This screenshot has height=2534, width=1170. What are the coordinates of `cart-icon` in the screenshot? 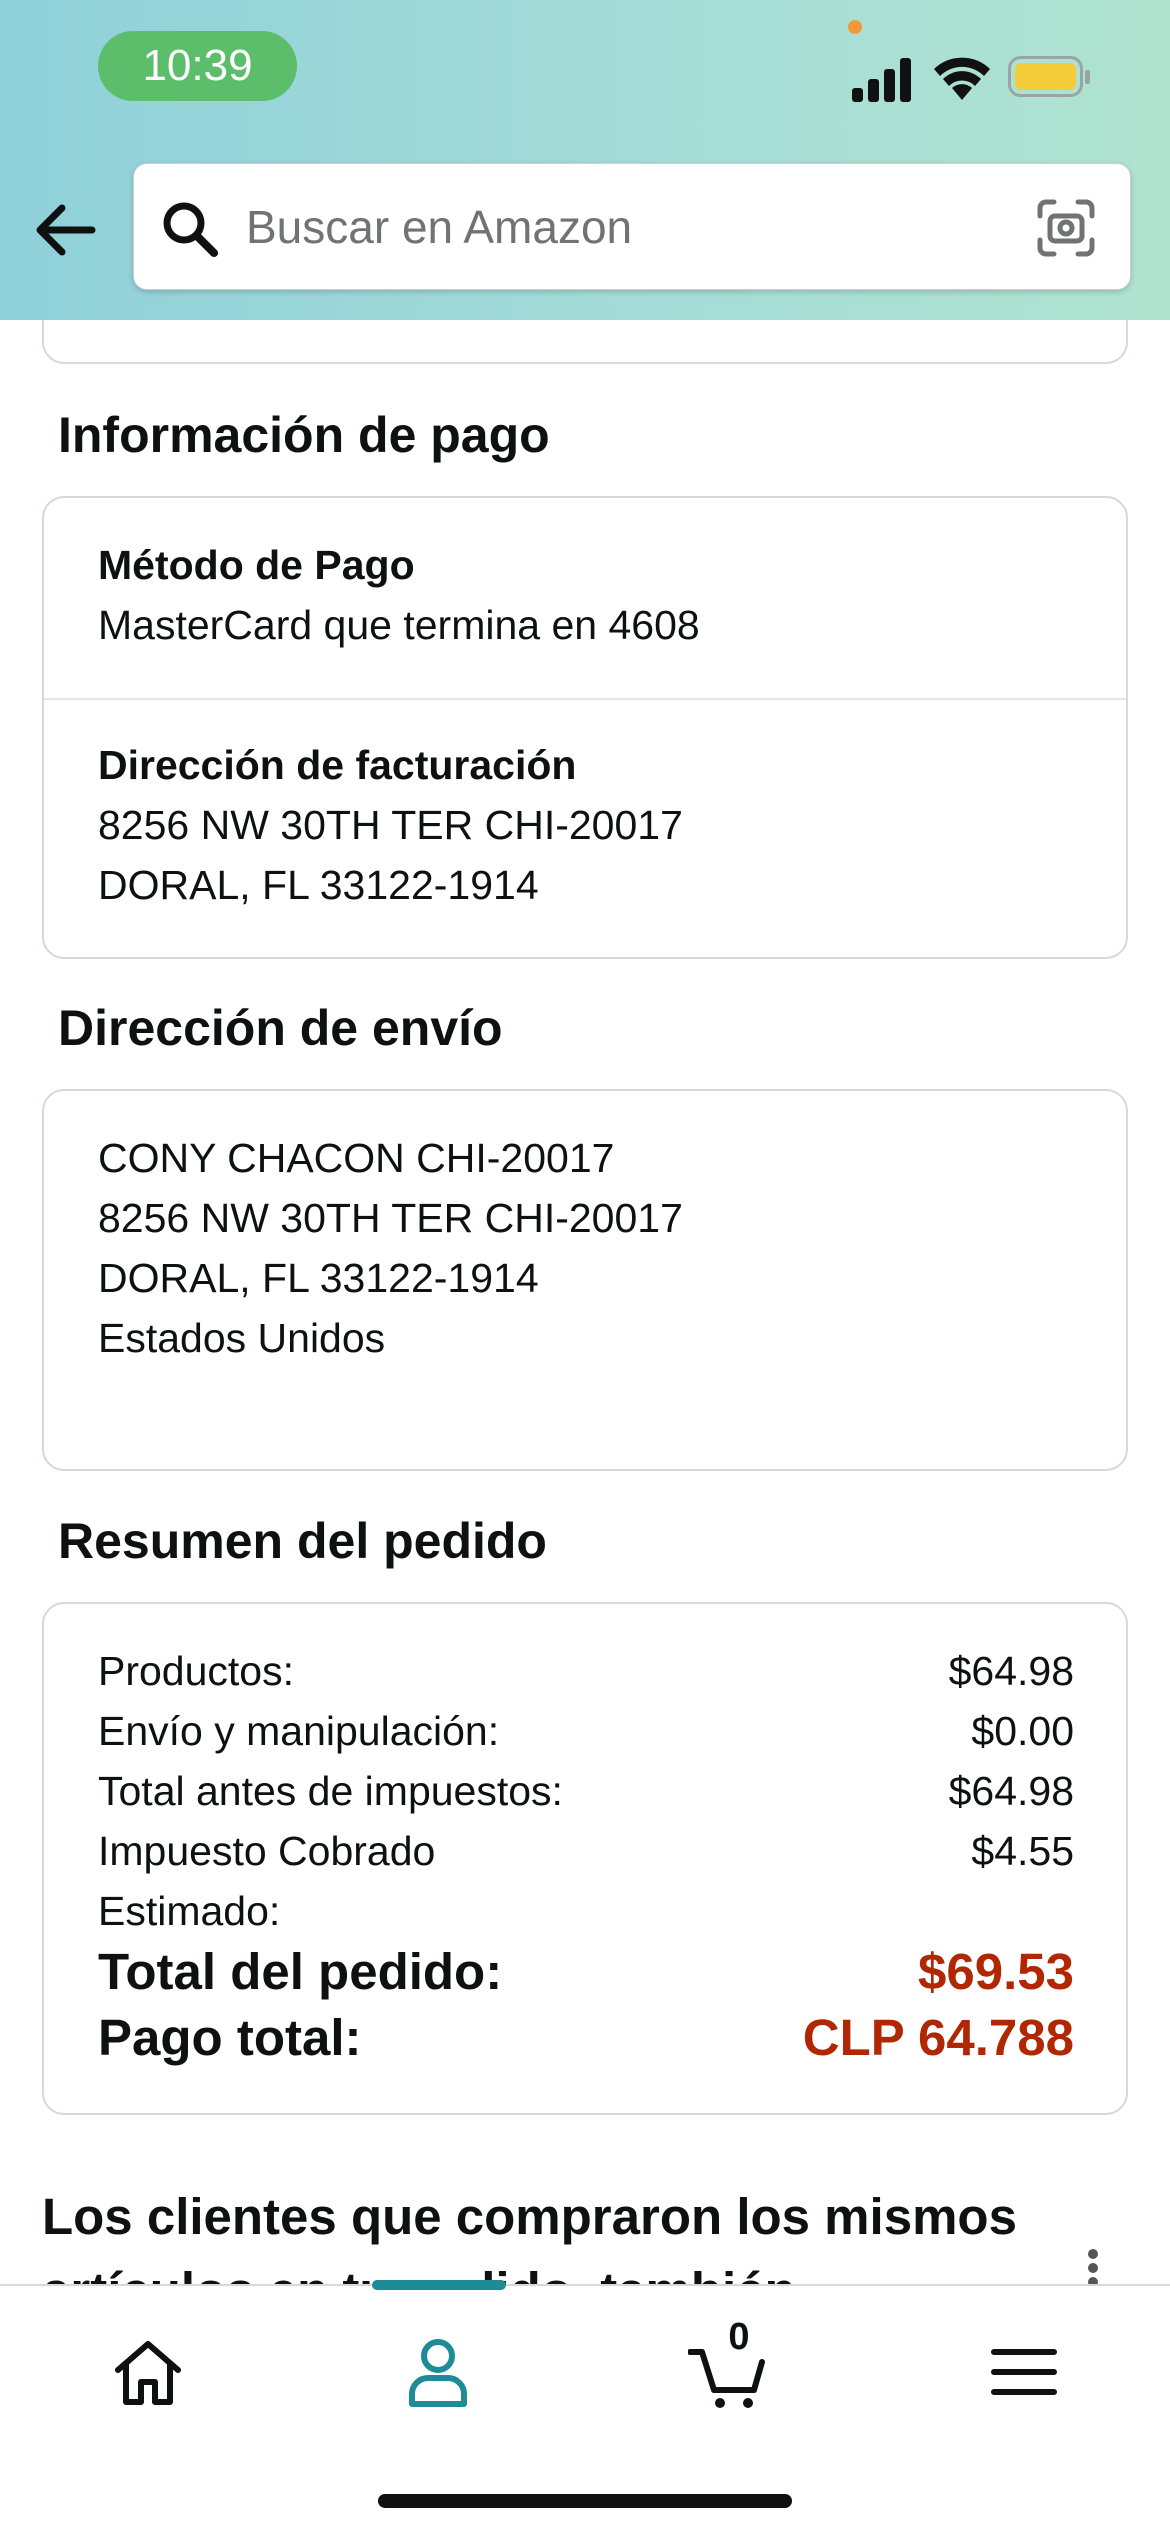 It's located at (728, 2372).